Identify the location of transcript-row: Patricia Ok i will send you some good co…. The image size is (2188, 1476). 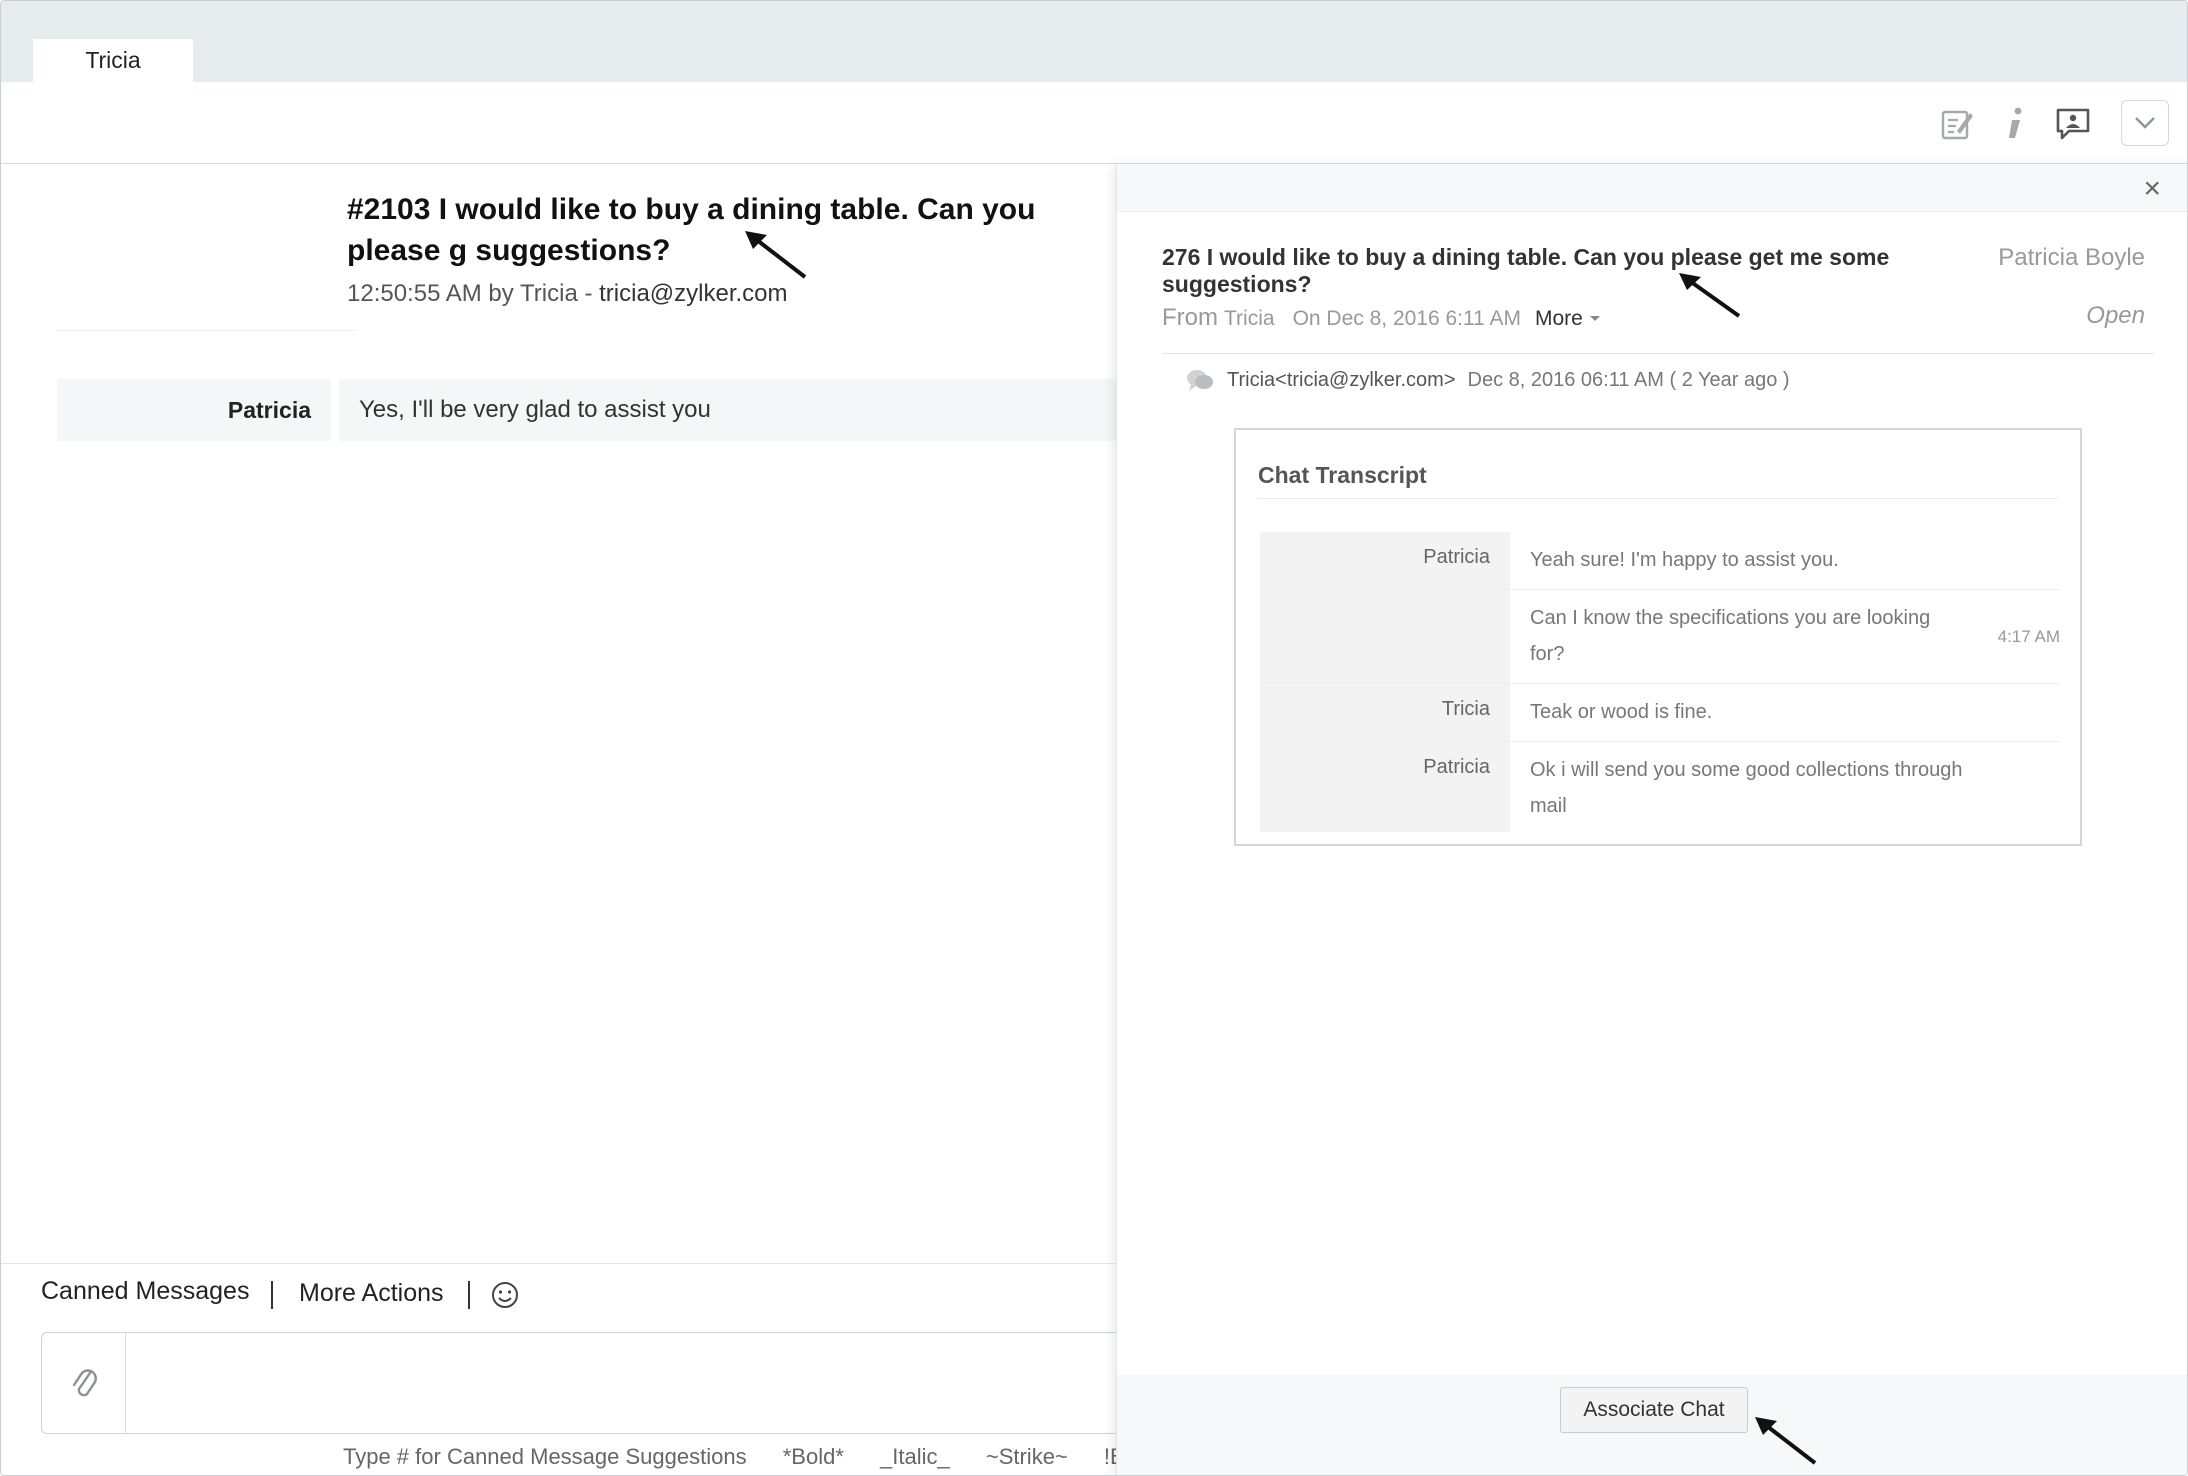
(1660, 787).